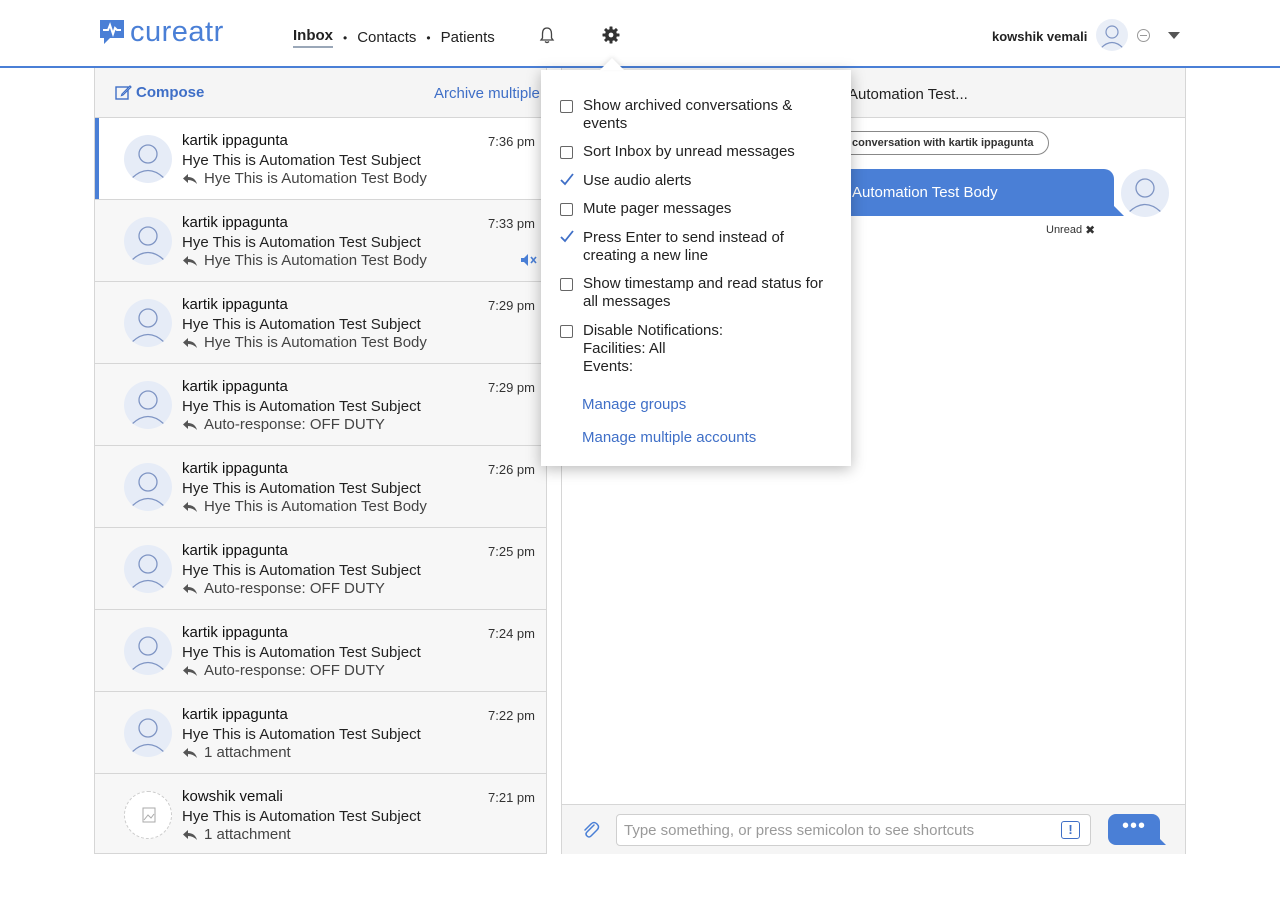 This screenshot has height=922, width=1280. Describe the element at coordinates (591, 830) in the screenshot. I see `paperclip-icon` at that location.